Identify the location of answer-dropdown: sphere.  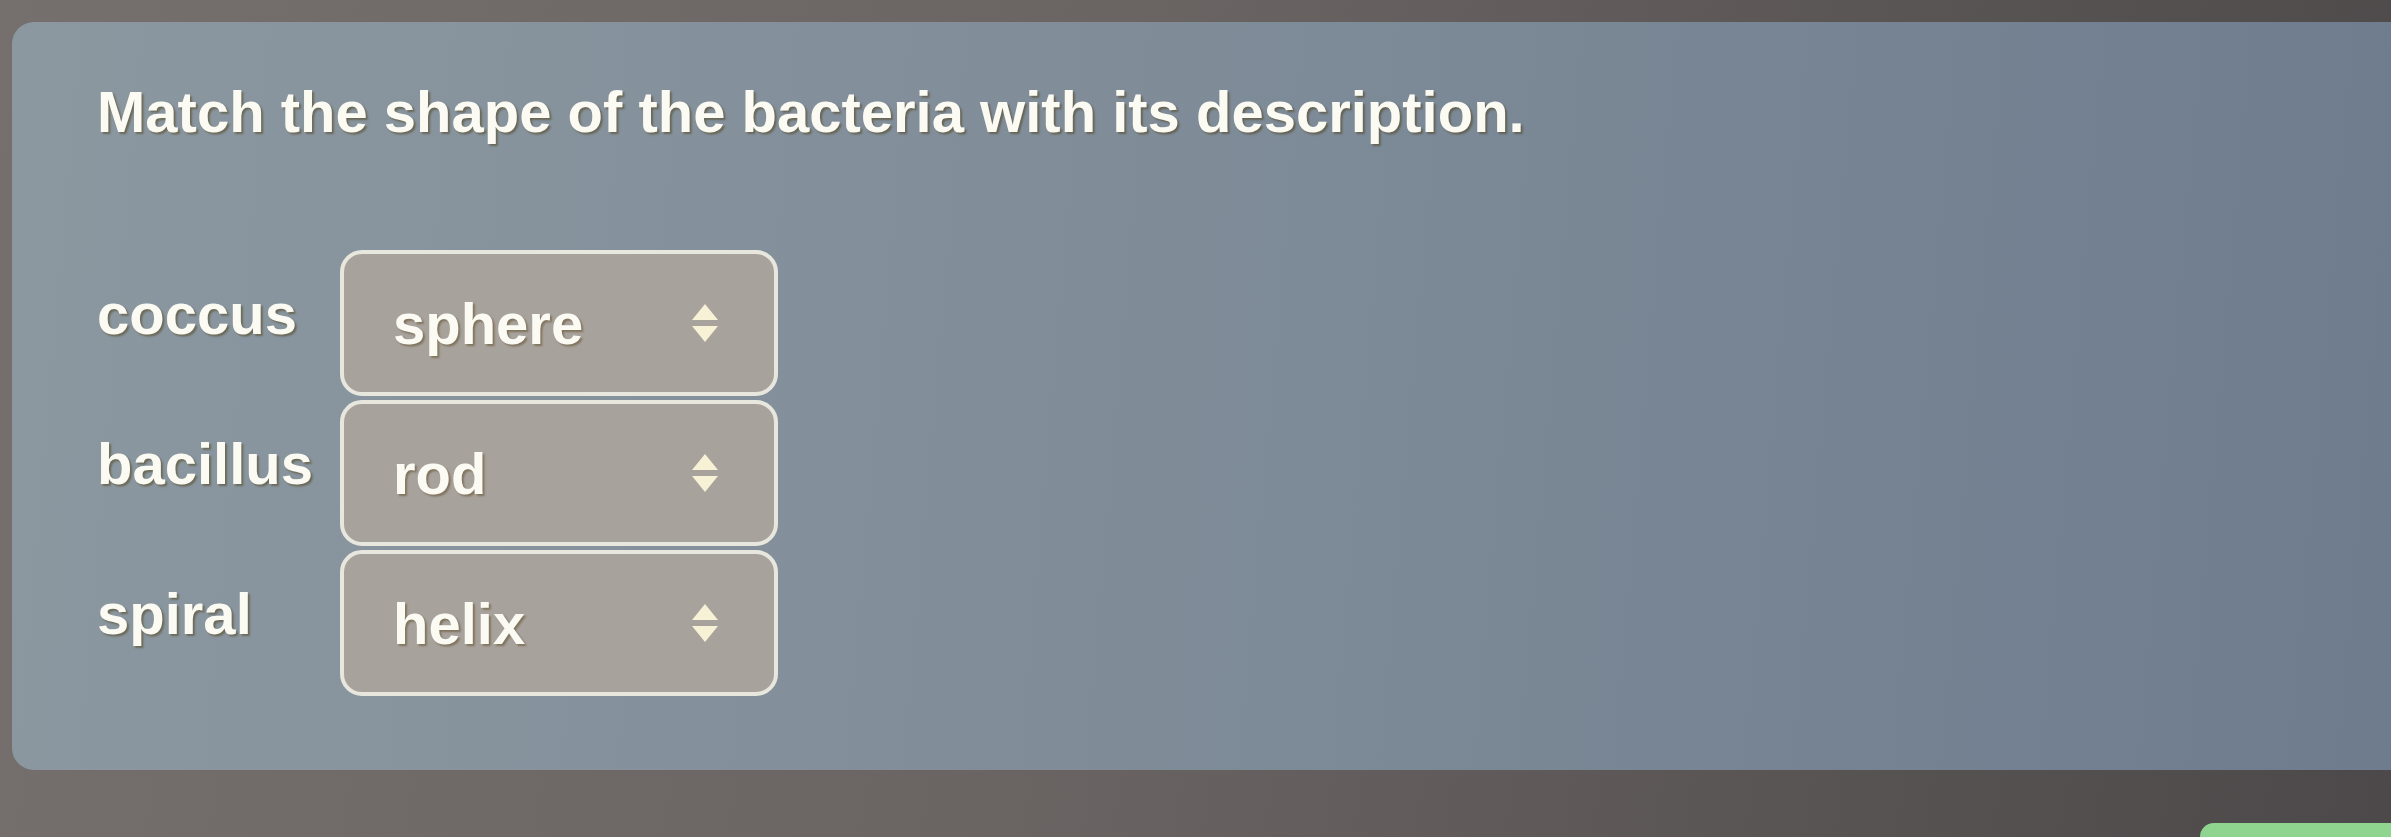
(559, 323).